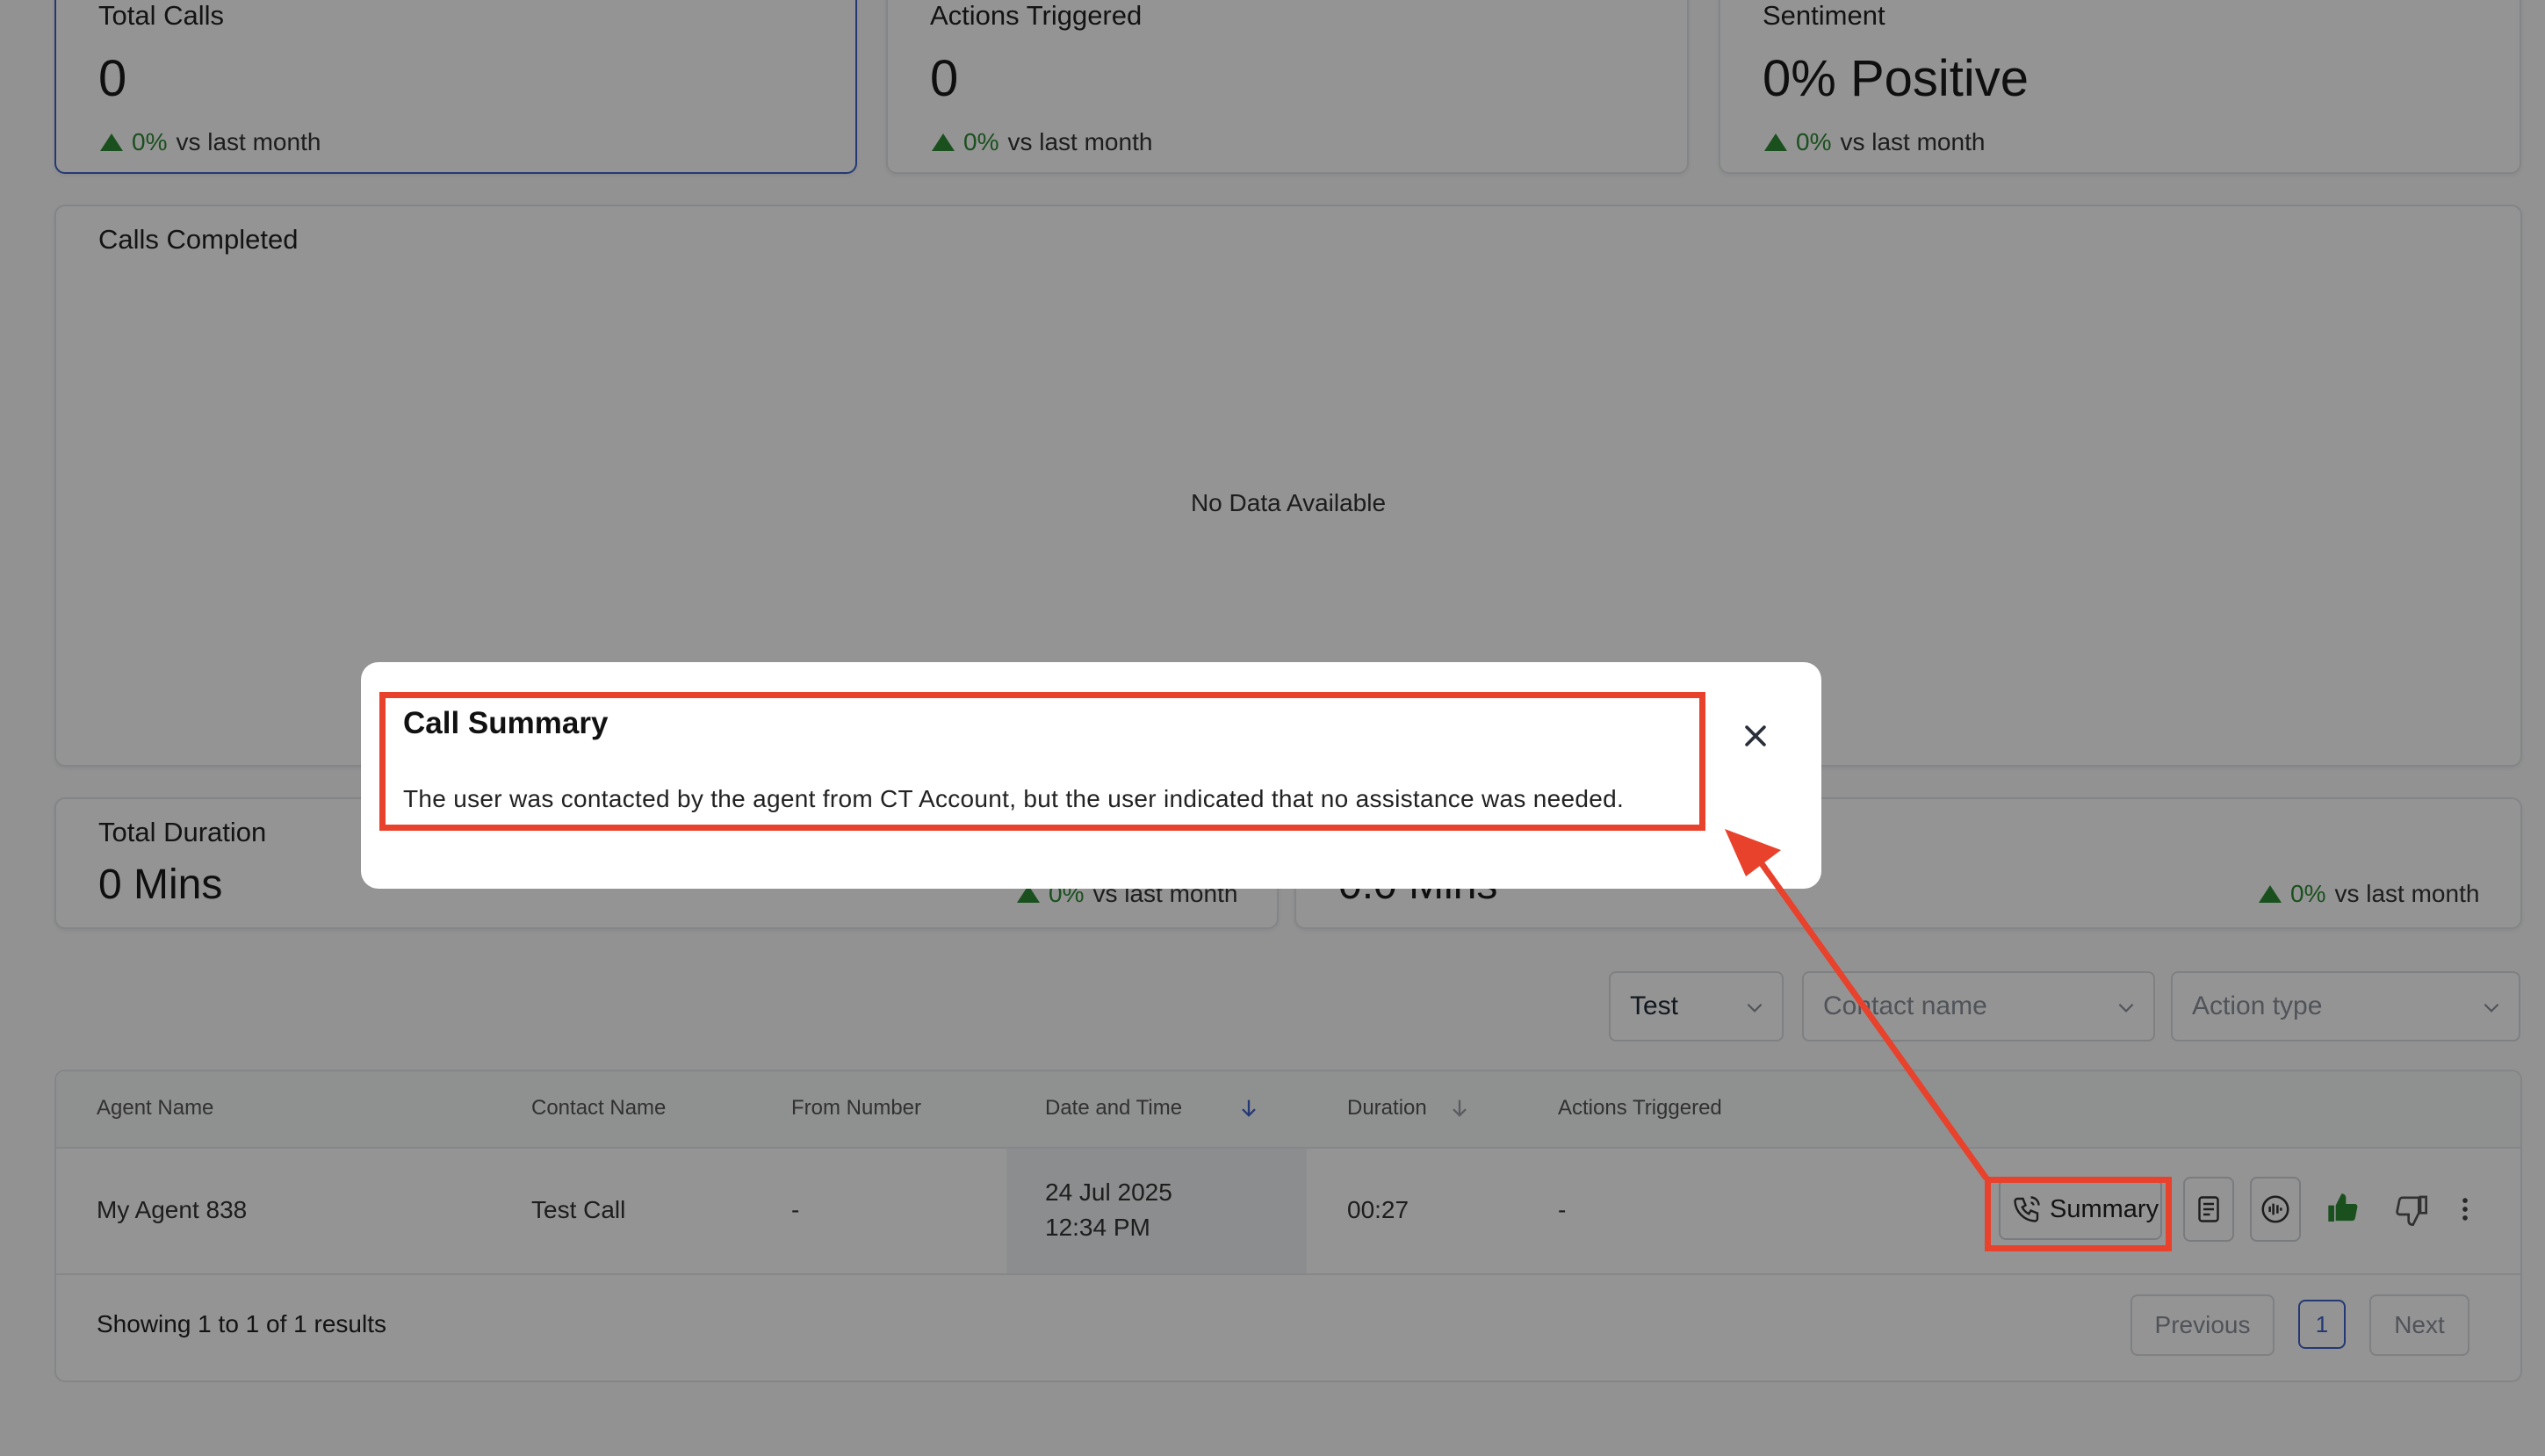 The width and height of the screenshot is (2545, 1456). I want to click on close-icon, so click(1755, 735).